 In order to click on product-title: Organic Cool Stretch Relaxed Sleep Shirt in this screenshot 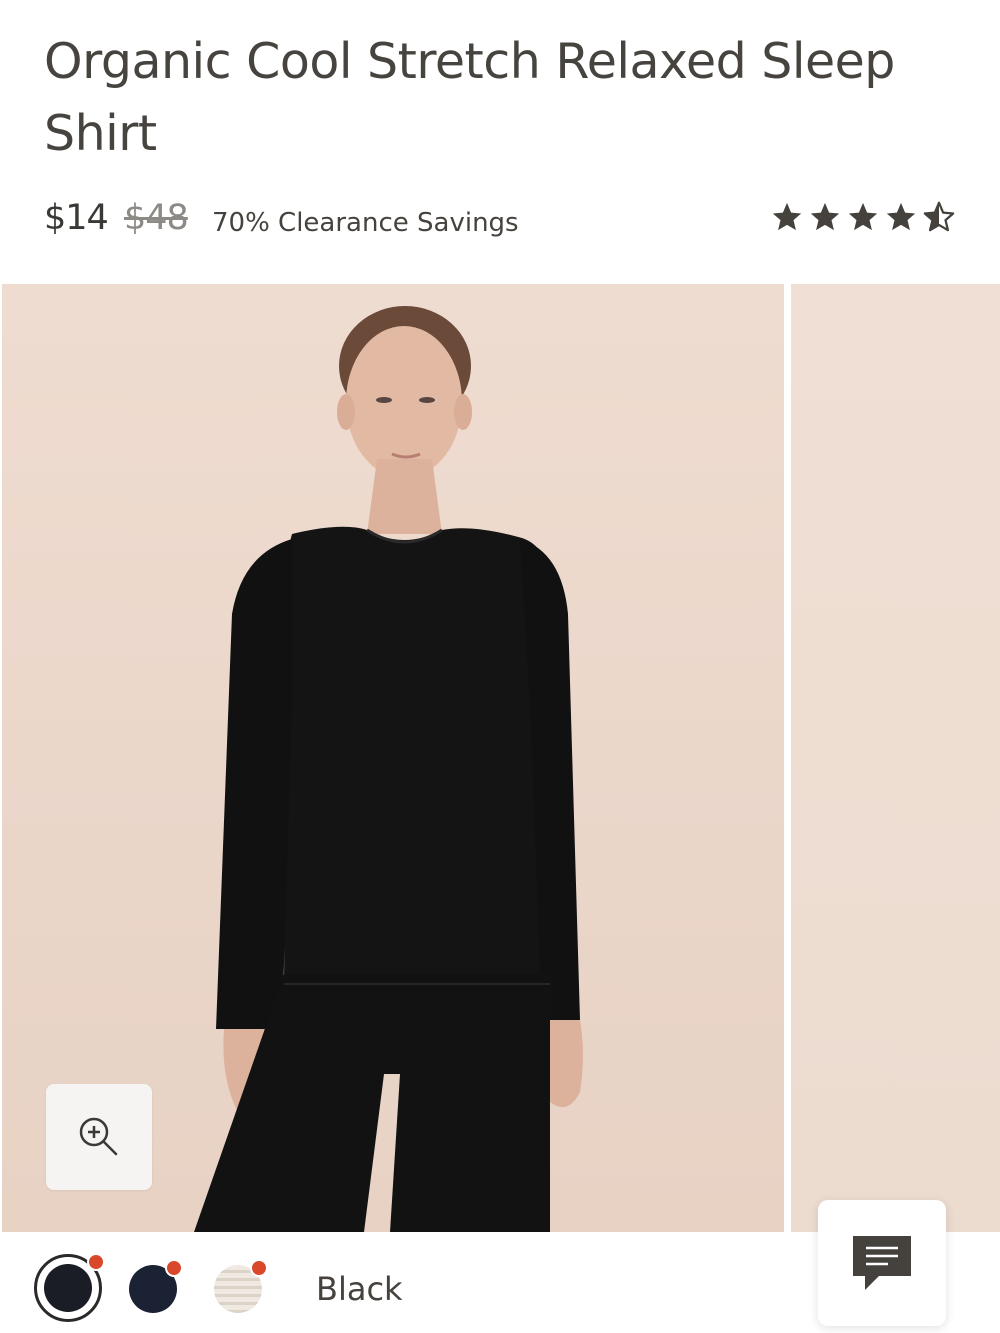, I will do `click(469, 97)`.